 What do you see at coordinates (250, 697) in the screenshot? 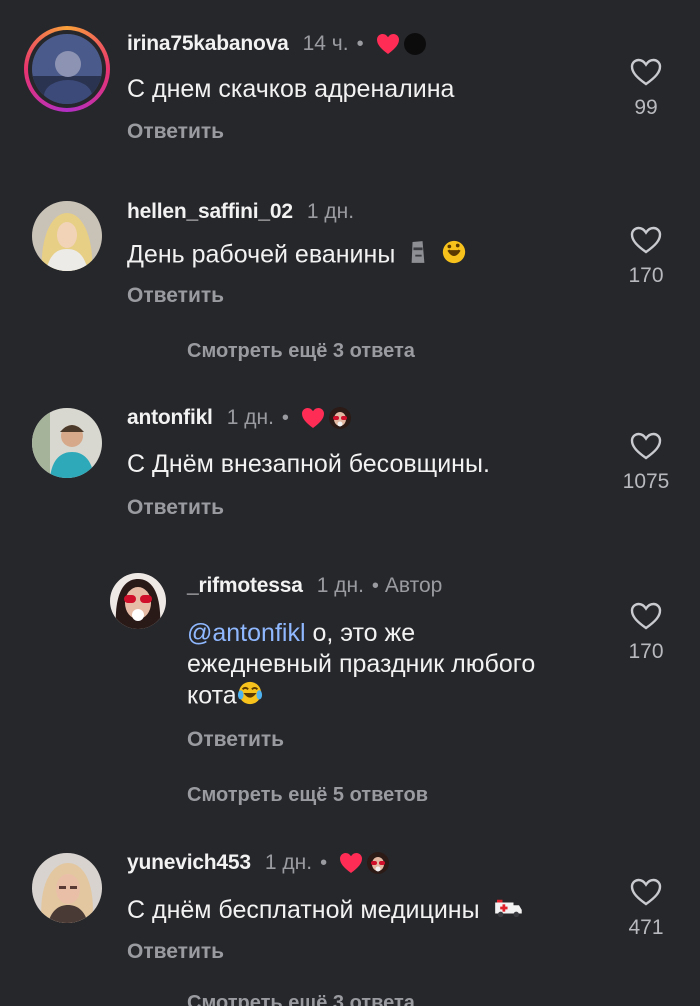
I see `tears-of-joy-emoji-icon` at bounding box center [250, 697].